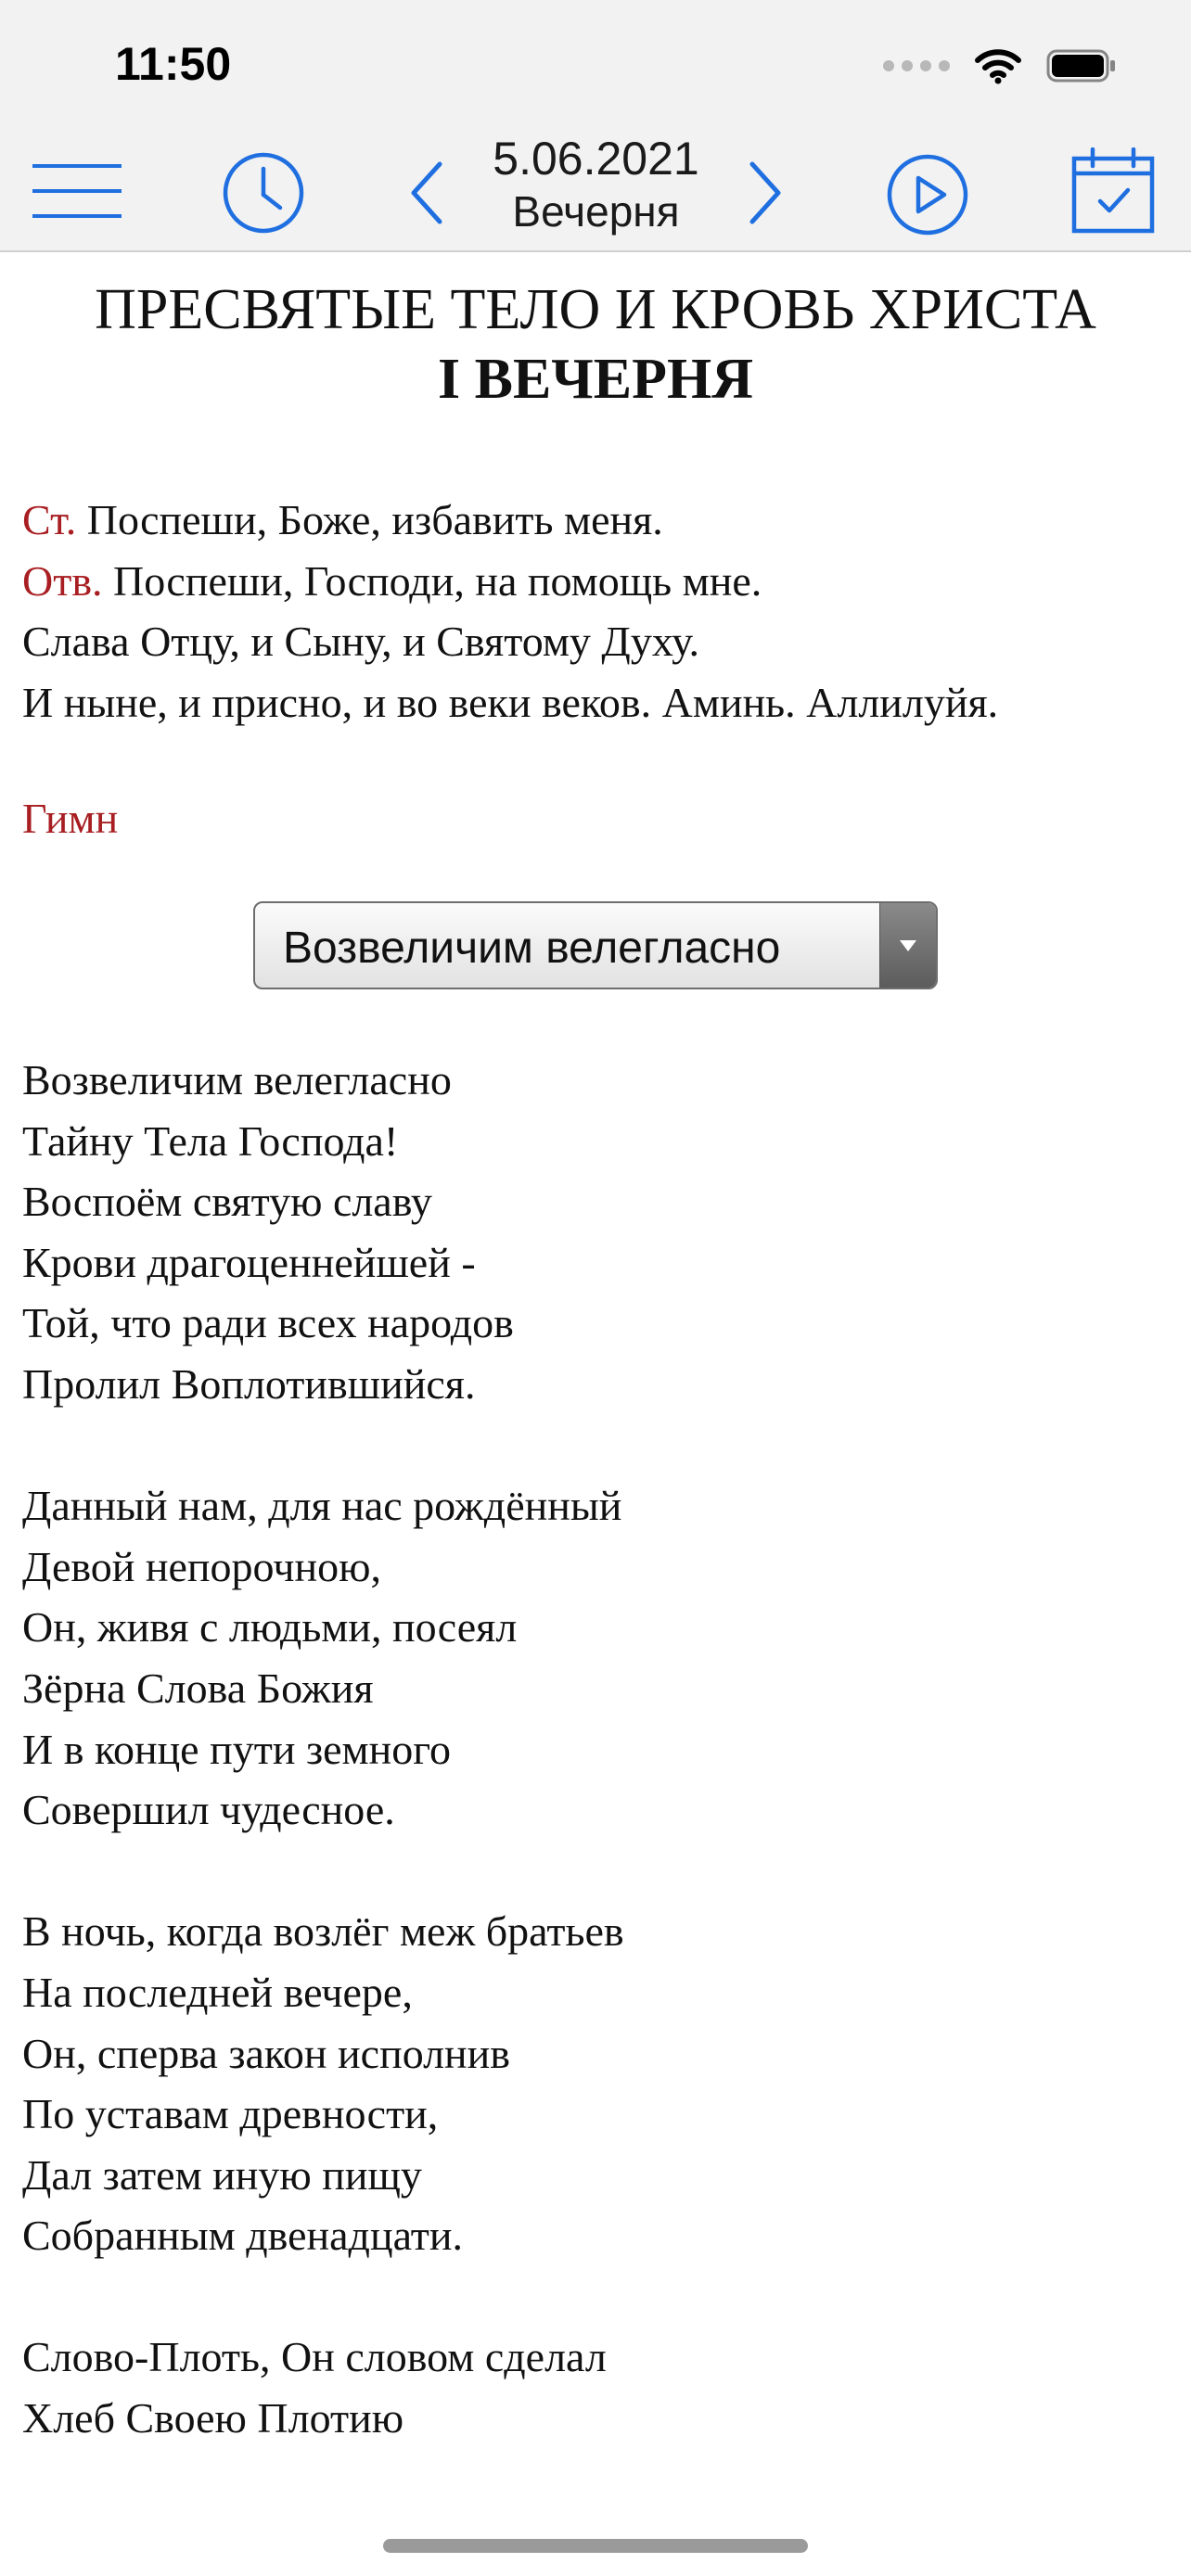  I want to click on signal-dots-icon, so click(916, 66).